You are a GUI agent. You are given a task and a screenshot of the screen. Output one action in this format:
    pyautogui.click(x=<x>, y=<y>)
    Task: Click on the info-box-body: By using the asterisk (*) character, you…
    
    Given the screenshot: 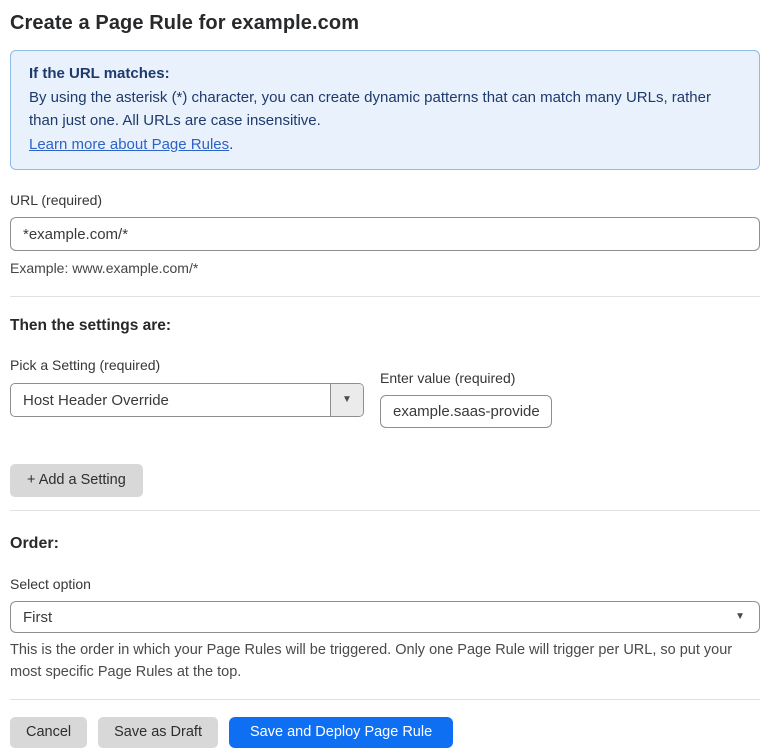 What is the action you would take?
    pyautogui.click(x=385, y=109)
    